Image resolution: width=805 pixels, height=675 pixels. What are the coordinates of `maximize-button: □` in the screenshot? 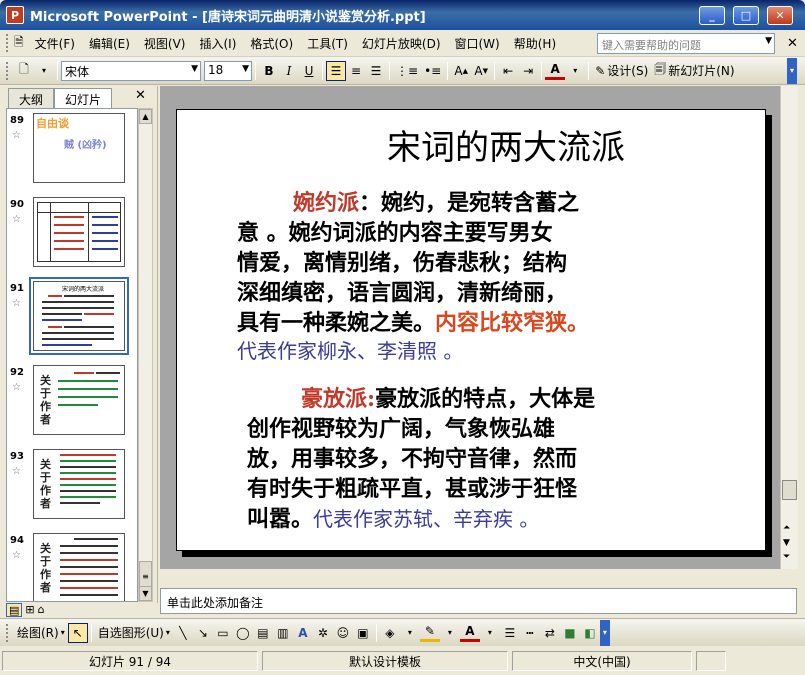 It's located at (746, 15).